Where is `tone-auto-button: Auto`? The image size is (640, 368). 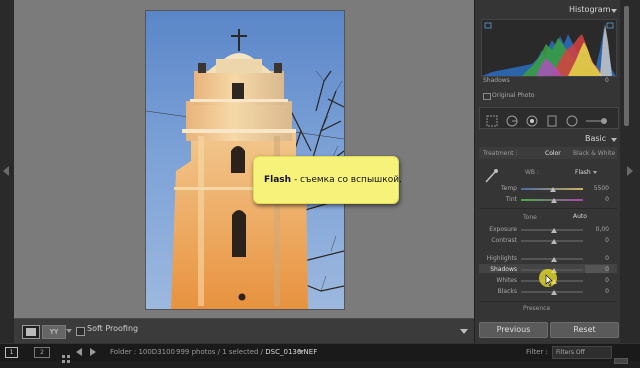
tone-auto-button: Auto is located at coordinates (580, 216).